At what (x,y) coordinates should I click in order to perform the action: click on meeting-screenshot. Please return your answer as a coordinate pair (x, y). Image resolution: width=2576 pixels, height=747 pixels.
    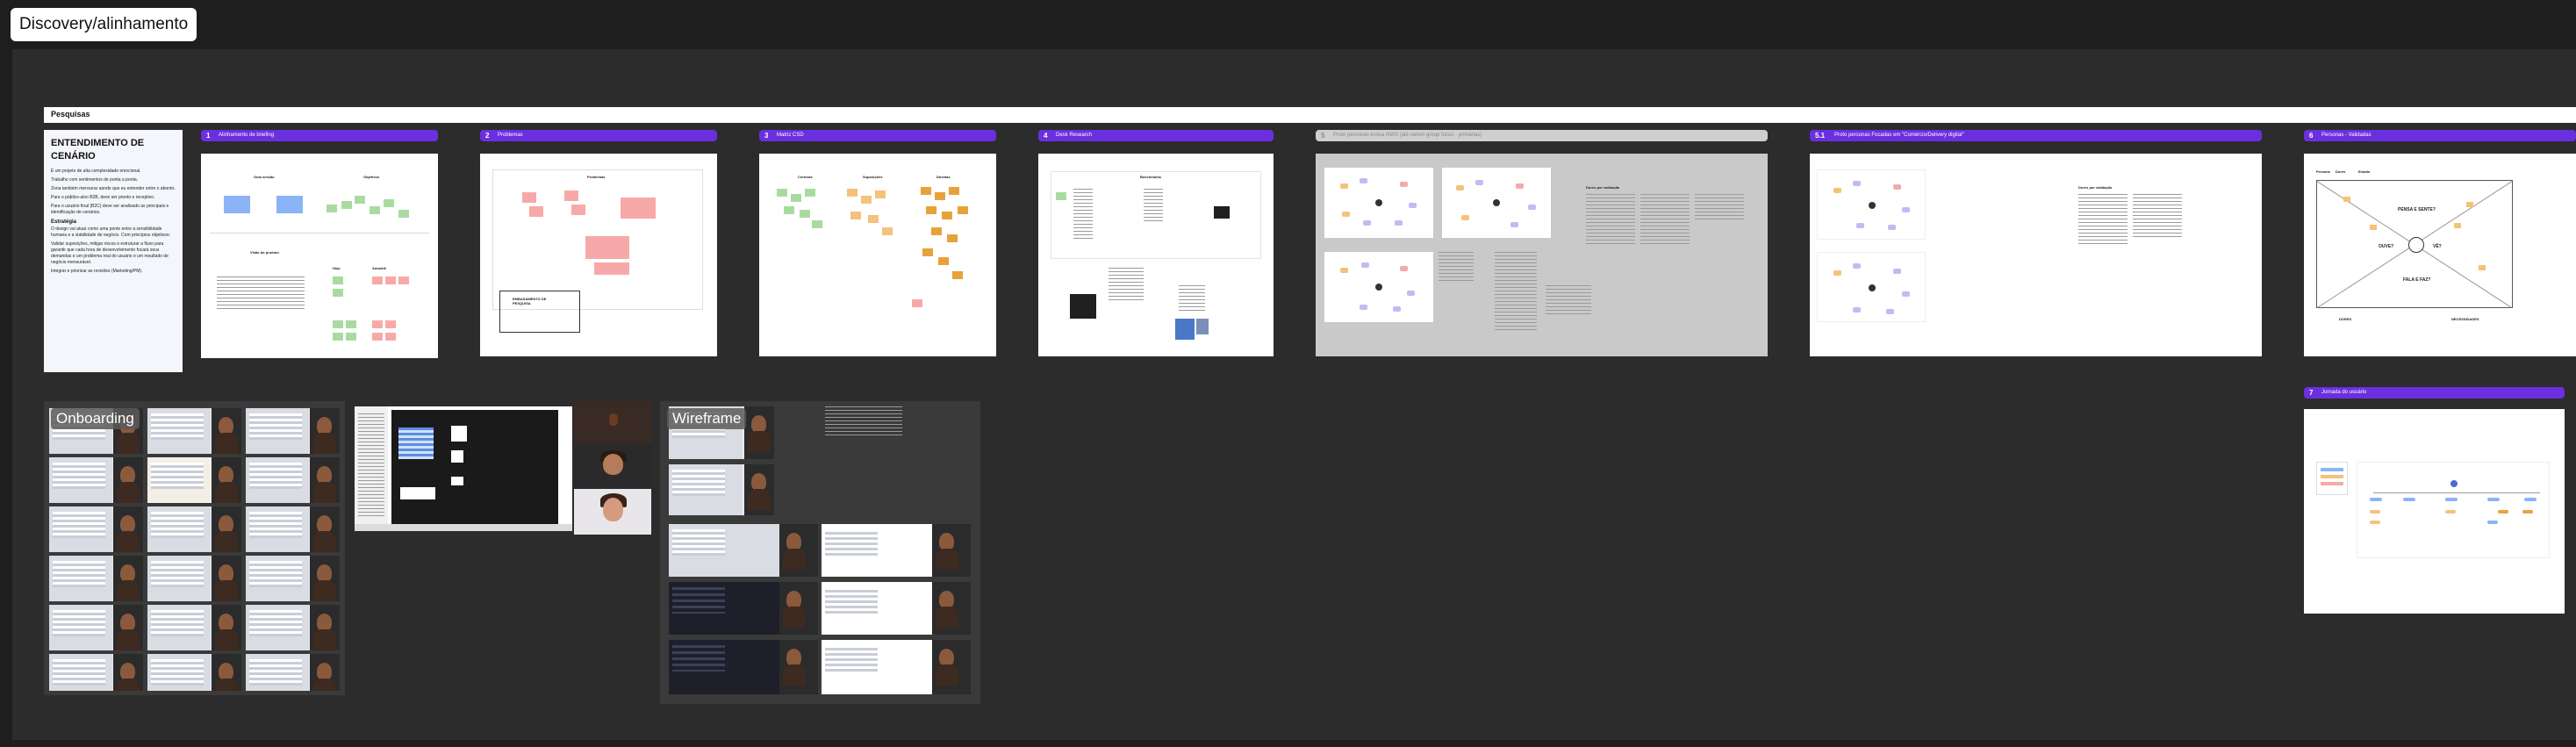
    Looking at the image, I should click on (464, 468).